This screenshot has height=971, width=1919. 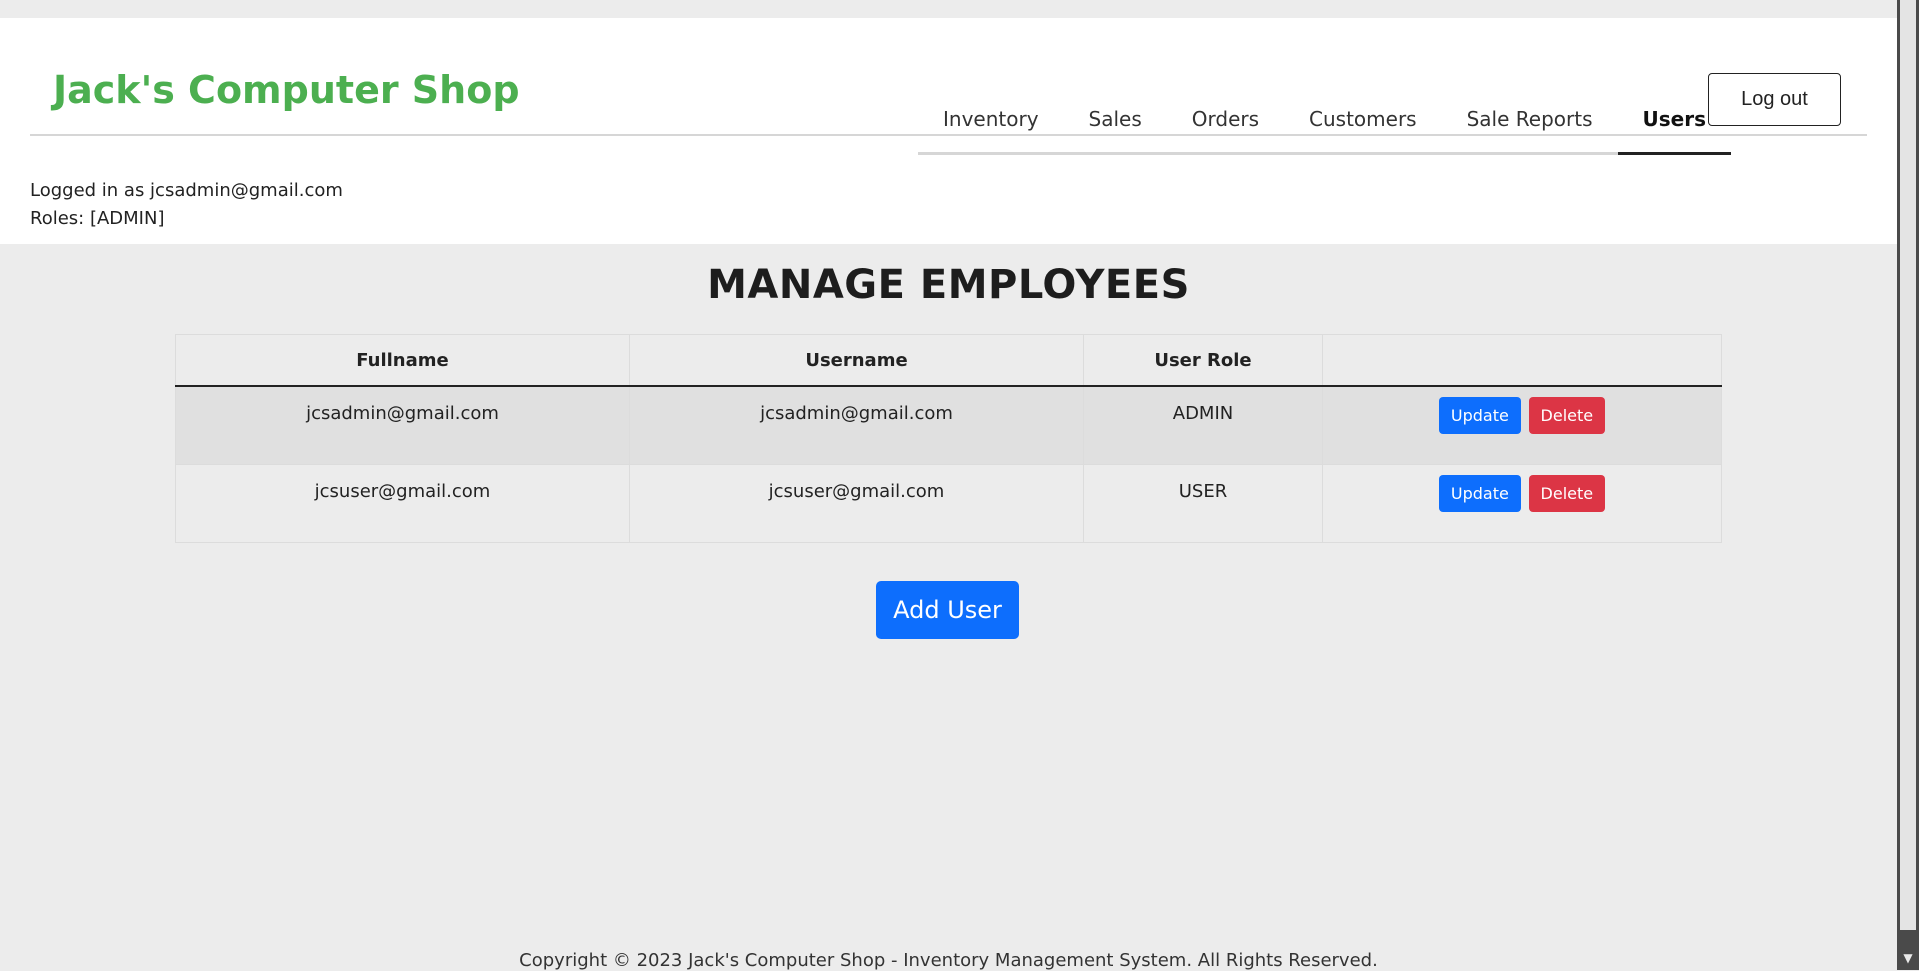 I want to click on cell-fullname: jcsadmin@gmail.com, so click(x=402, y=425).